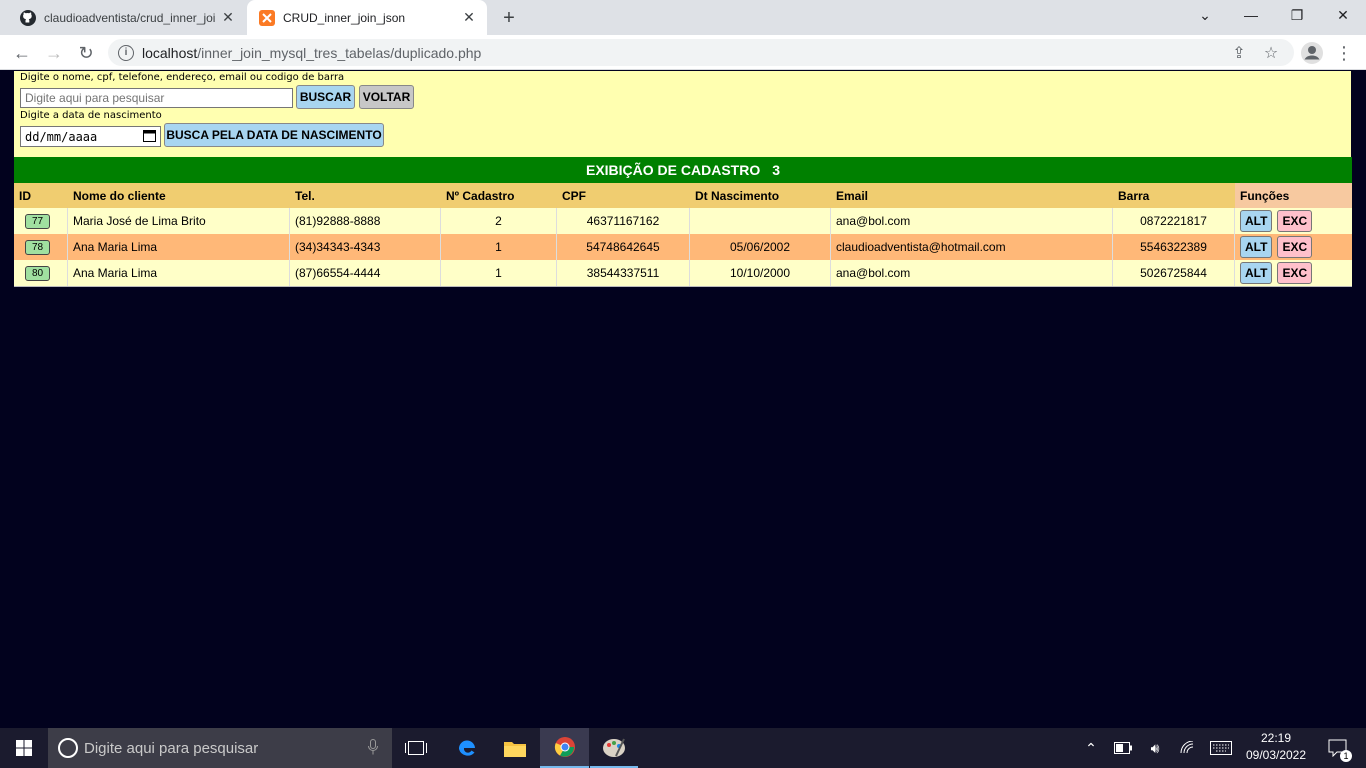  I want to click on header-barra: Barra, so click(1134, 195).